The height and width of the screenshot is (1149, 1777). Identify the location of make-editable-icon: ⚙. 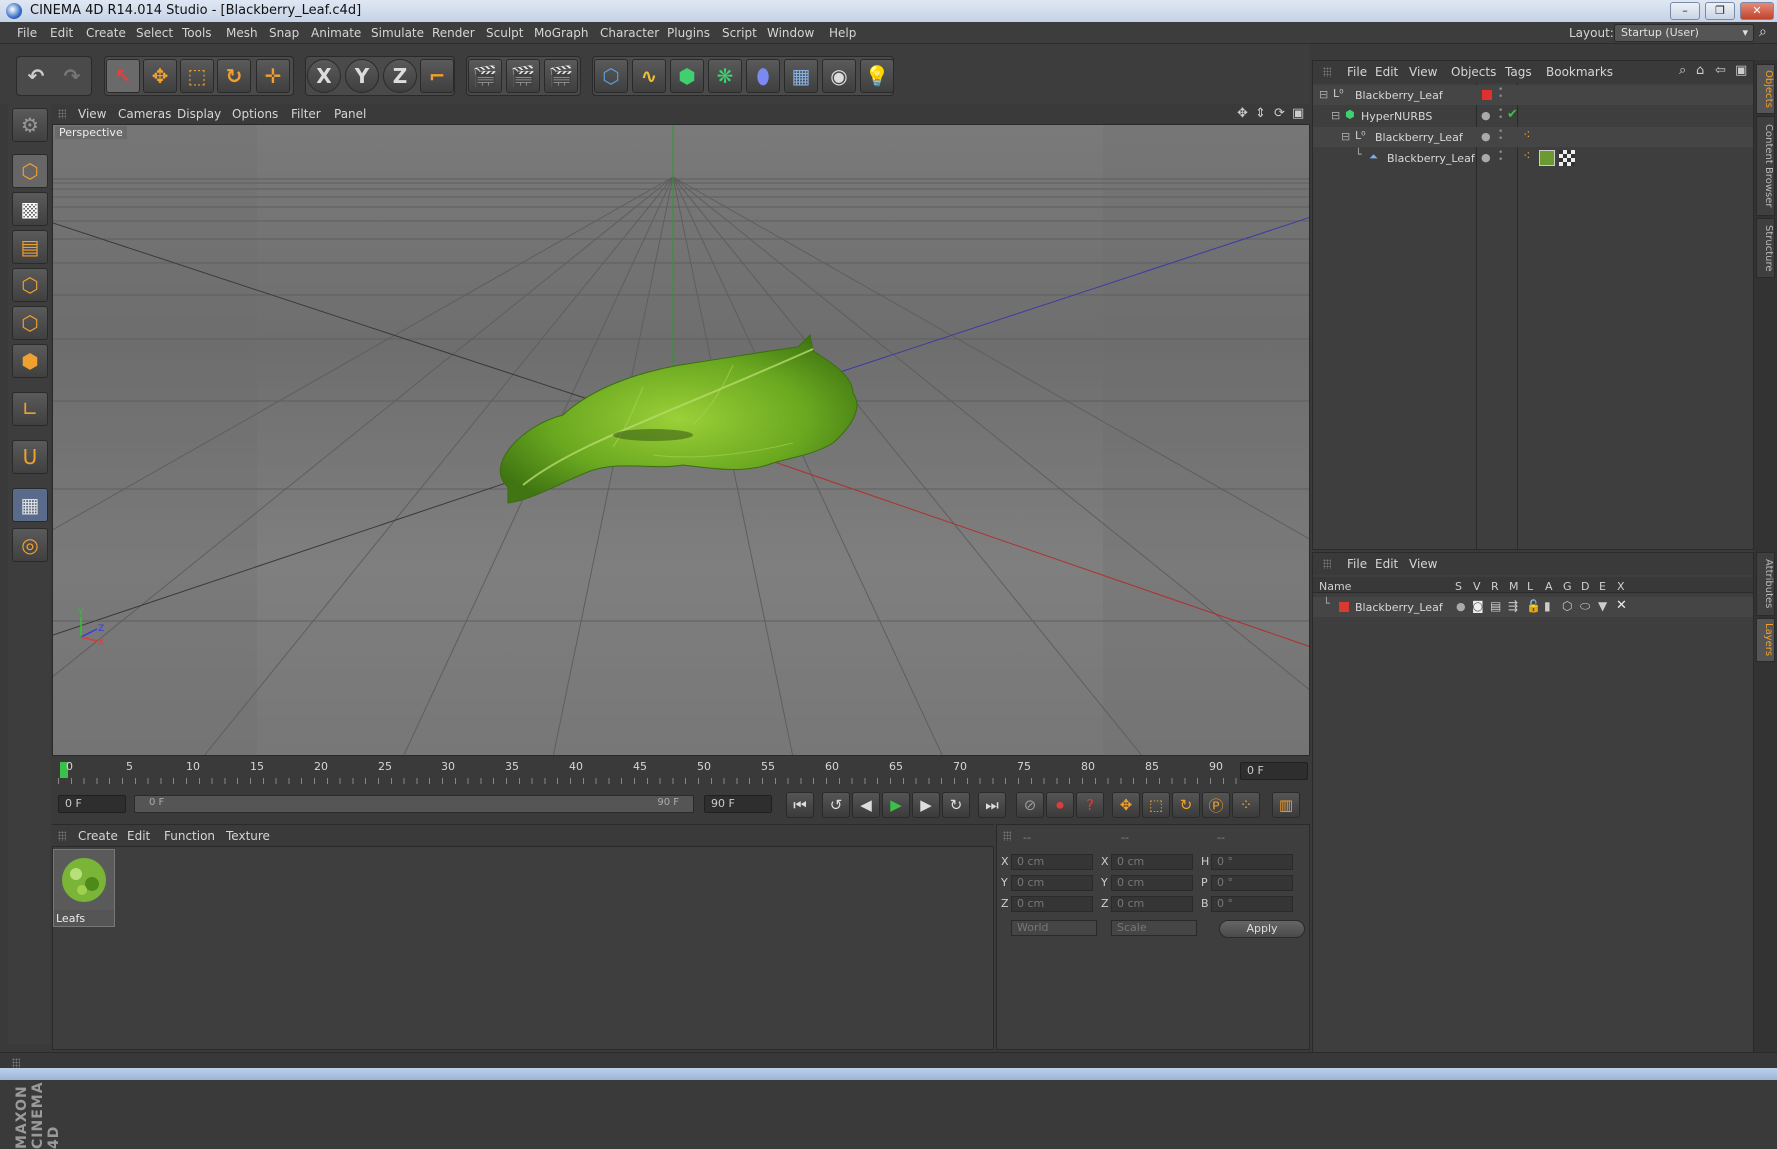
(30, 125).